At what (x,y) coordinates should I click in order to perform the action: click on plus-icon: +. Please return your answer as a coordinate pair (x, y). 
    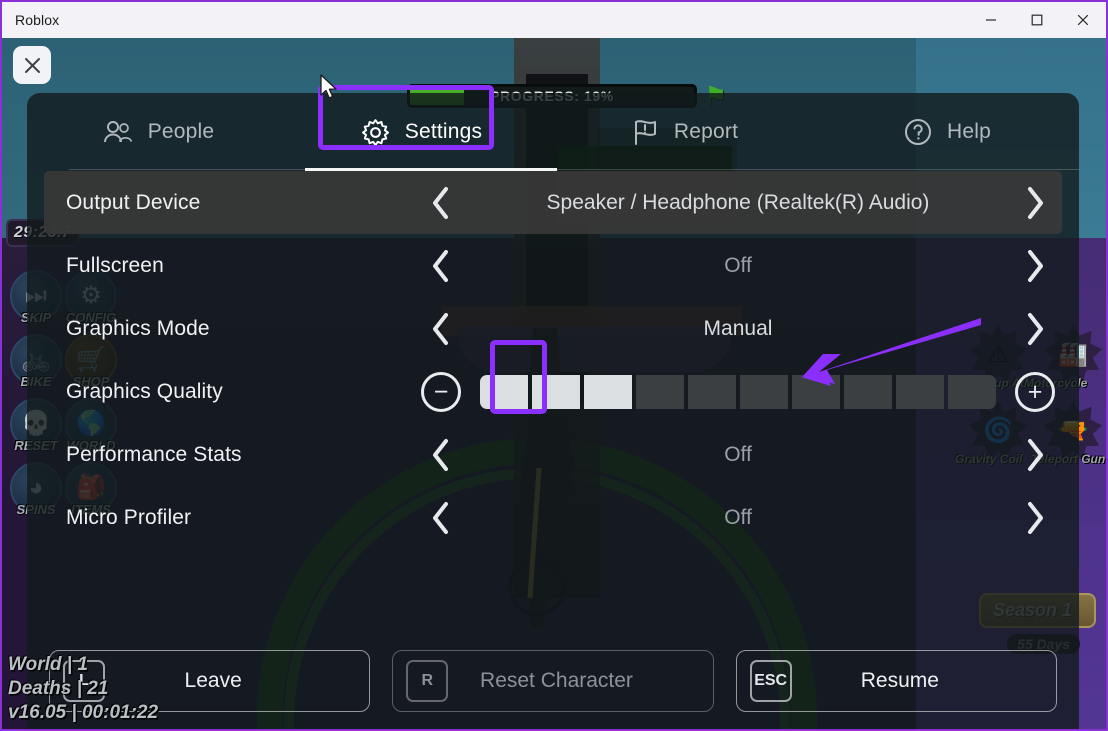
    Looking at the image, I should click on (1035, 391).